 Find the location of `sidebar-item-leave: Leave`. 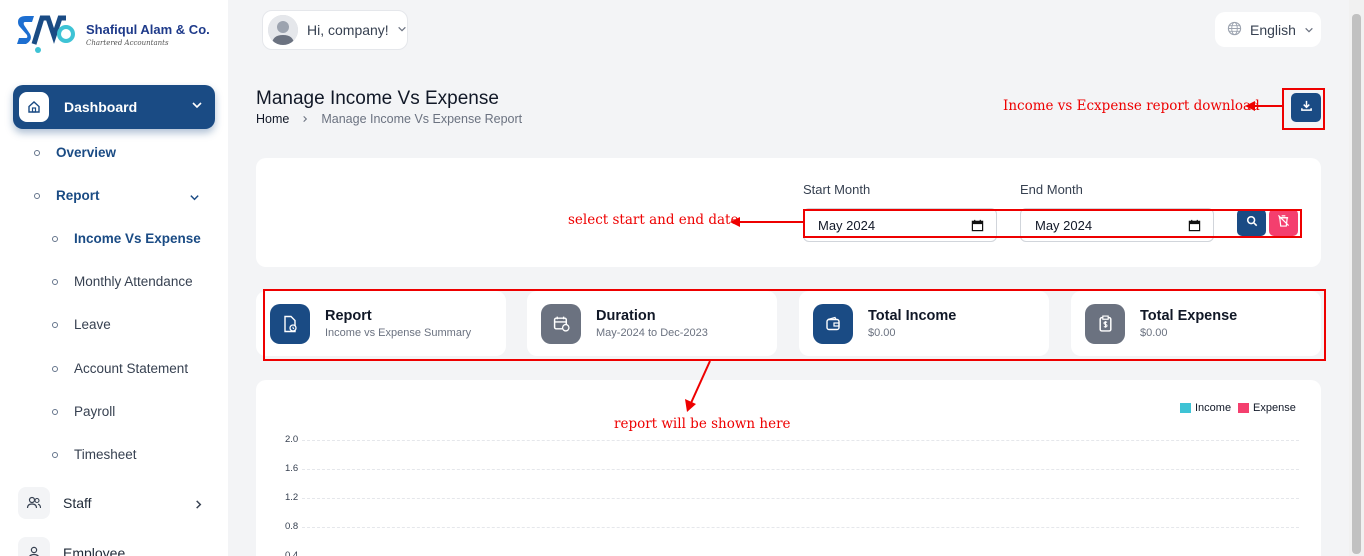

sidebar-item-leave: Leave is located at coordinates (81, 324).